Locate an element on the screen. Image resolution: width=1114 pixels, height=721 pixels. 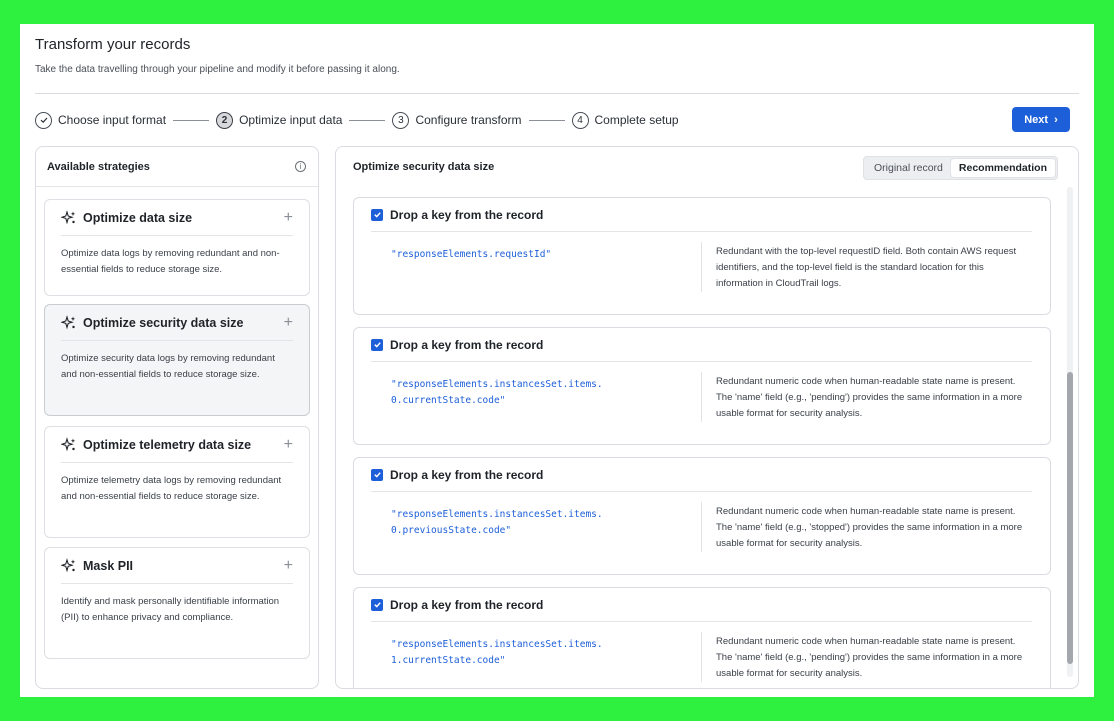
next-label: Next is located at coordinates (1036, 119).